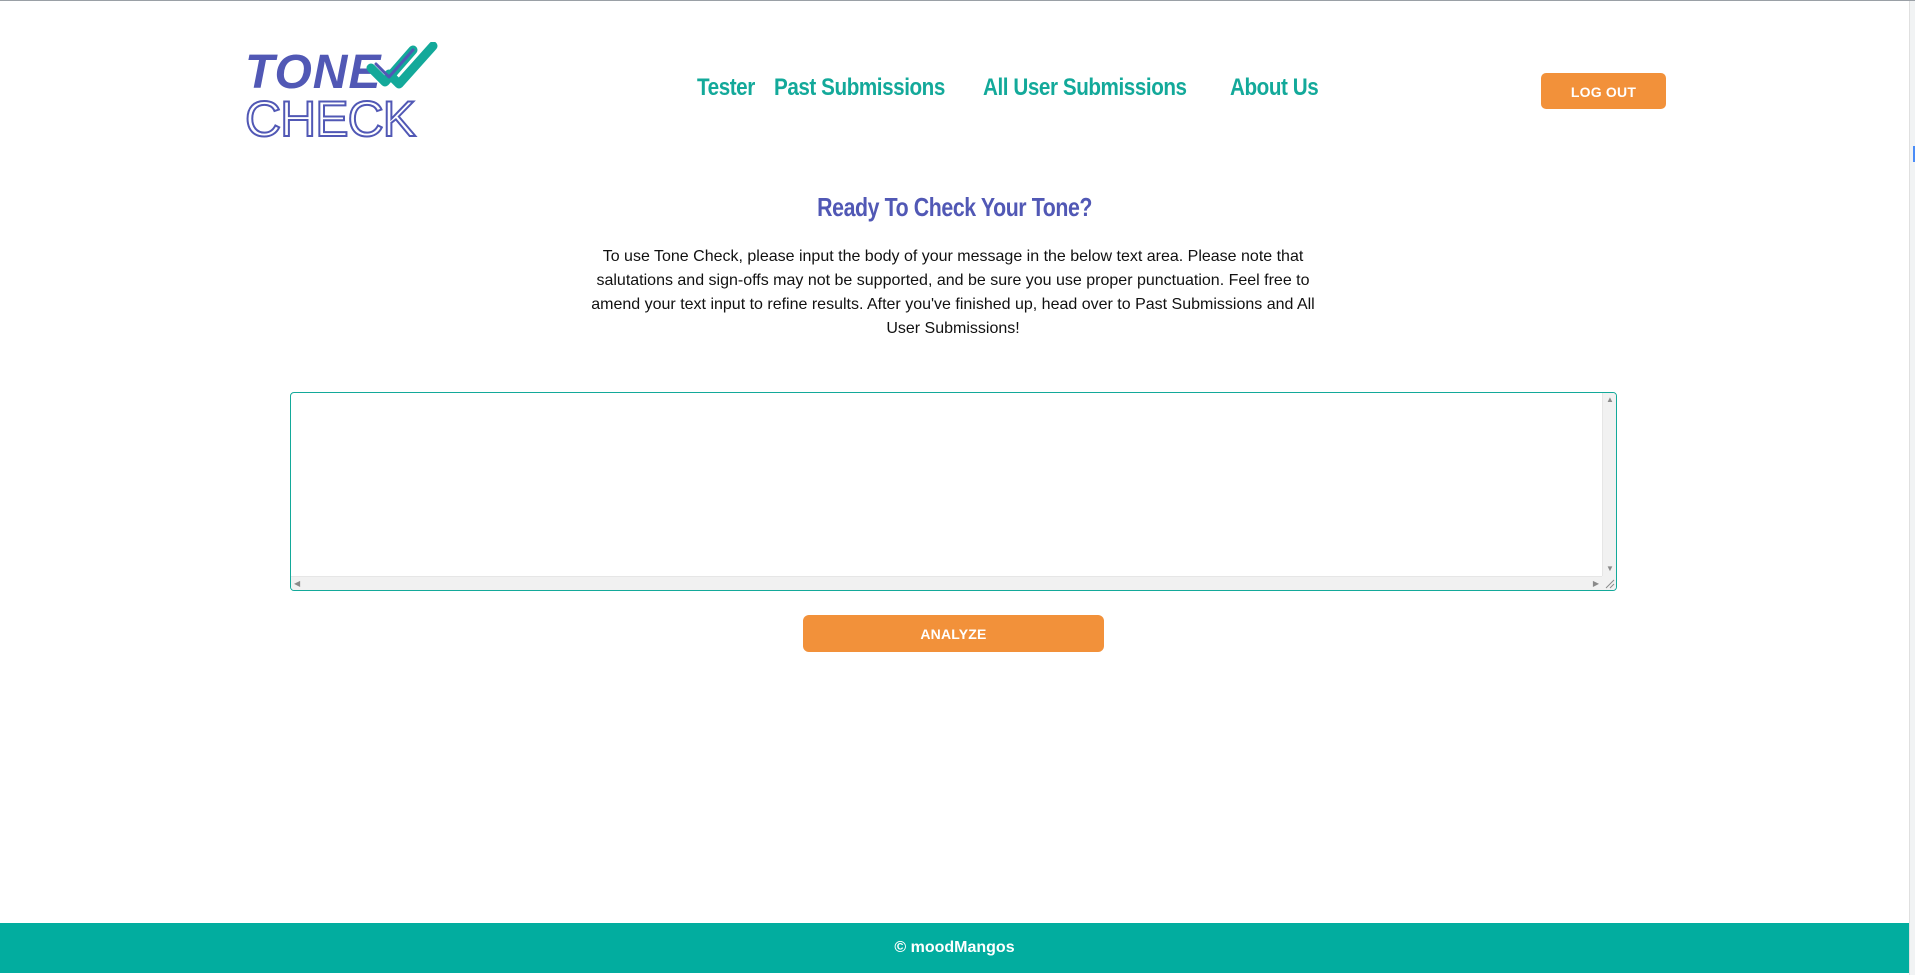 This screenshot has height=975, width=1915. I want to click on scroll-right-icon: ▶, so click(1596, 584).